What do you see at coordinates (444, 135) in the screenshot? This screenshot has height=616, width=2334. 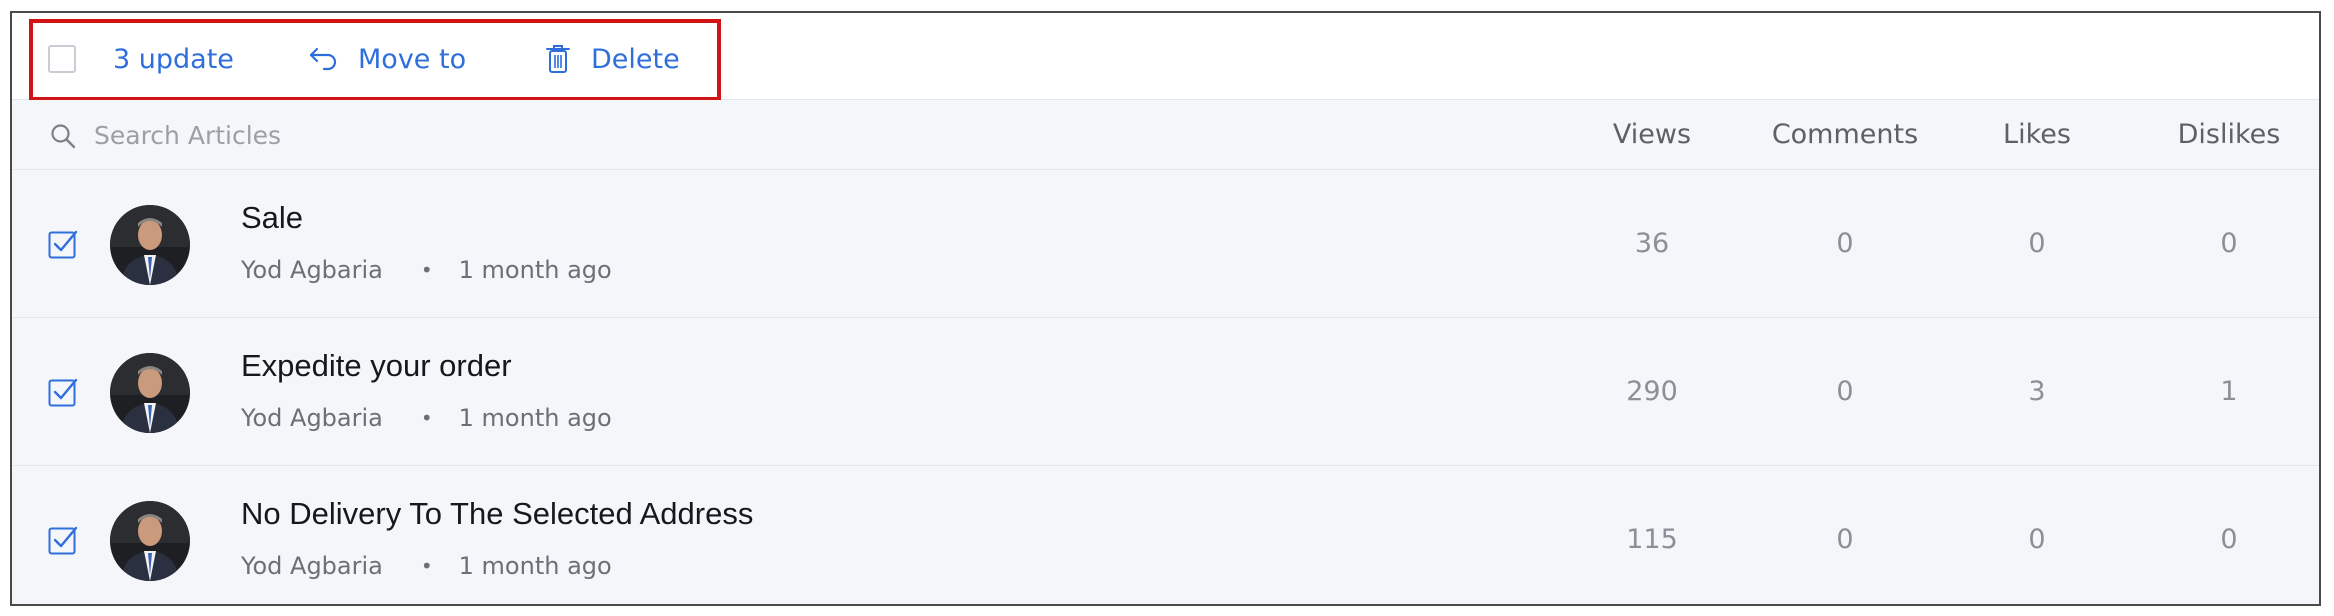 I see `search-input` at bounding box center [444, 135].